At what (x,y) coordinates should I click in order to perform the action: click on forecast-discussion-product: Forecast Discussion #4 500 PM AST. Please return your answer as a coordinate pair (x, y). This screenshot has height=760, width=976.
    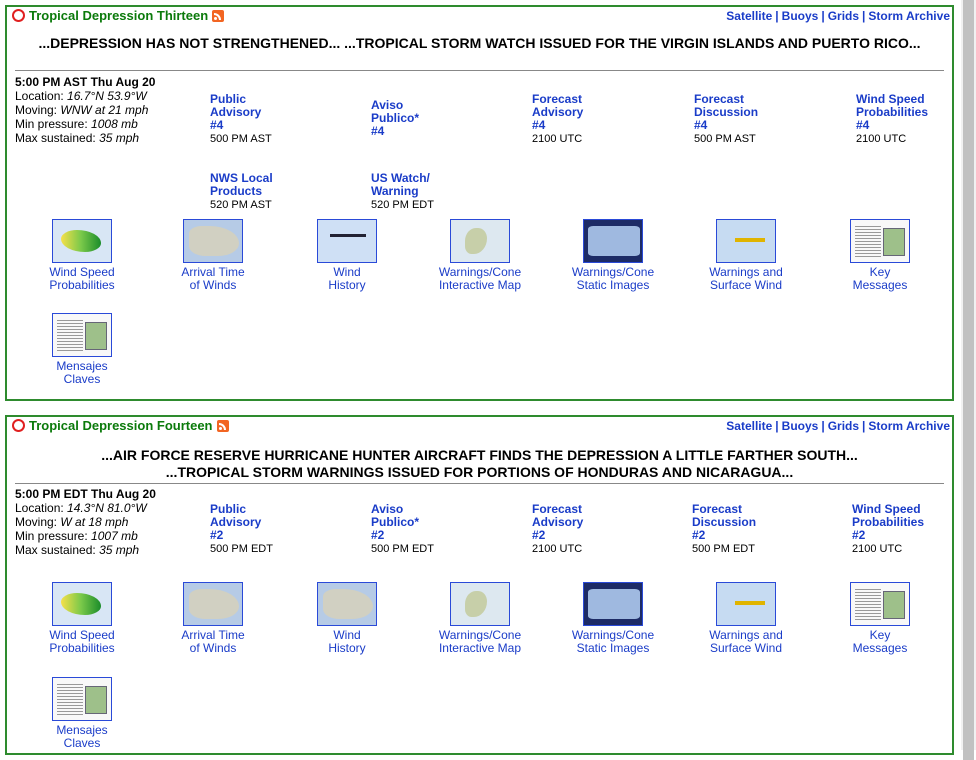
    Looking at the image, I should click on (749, 119).